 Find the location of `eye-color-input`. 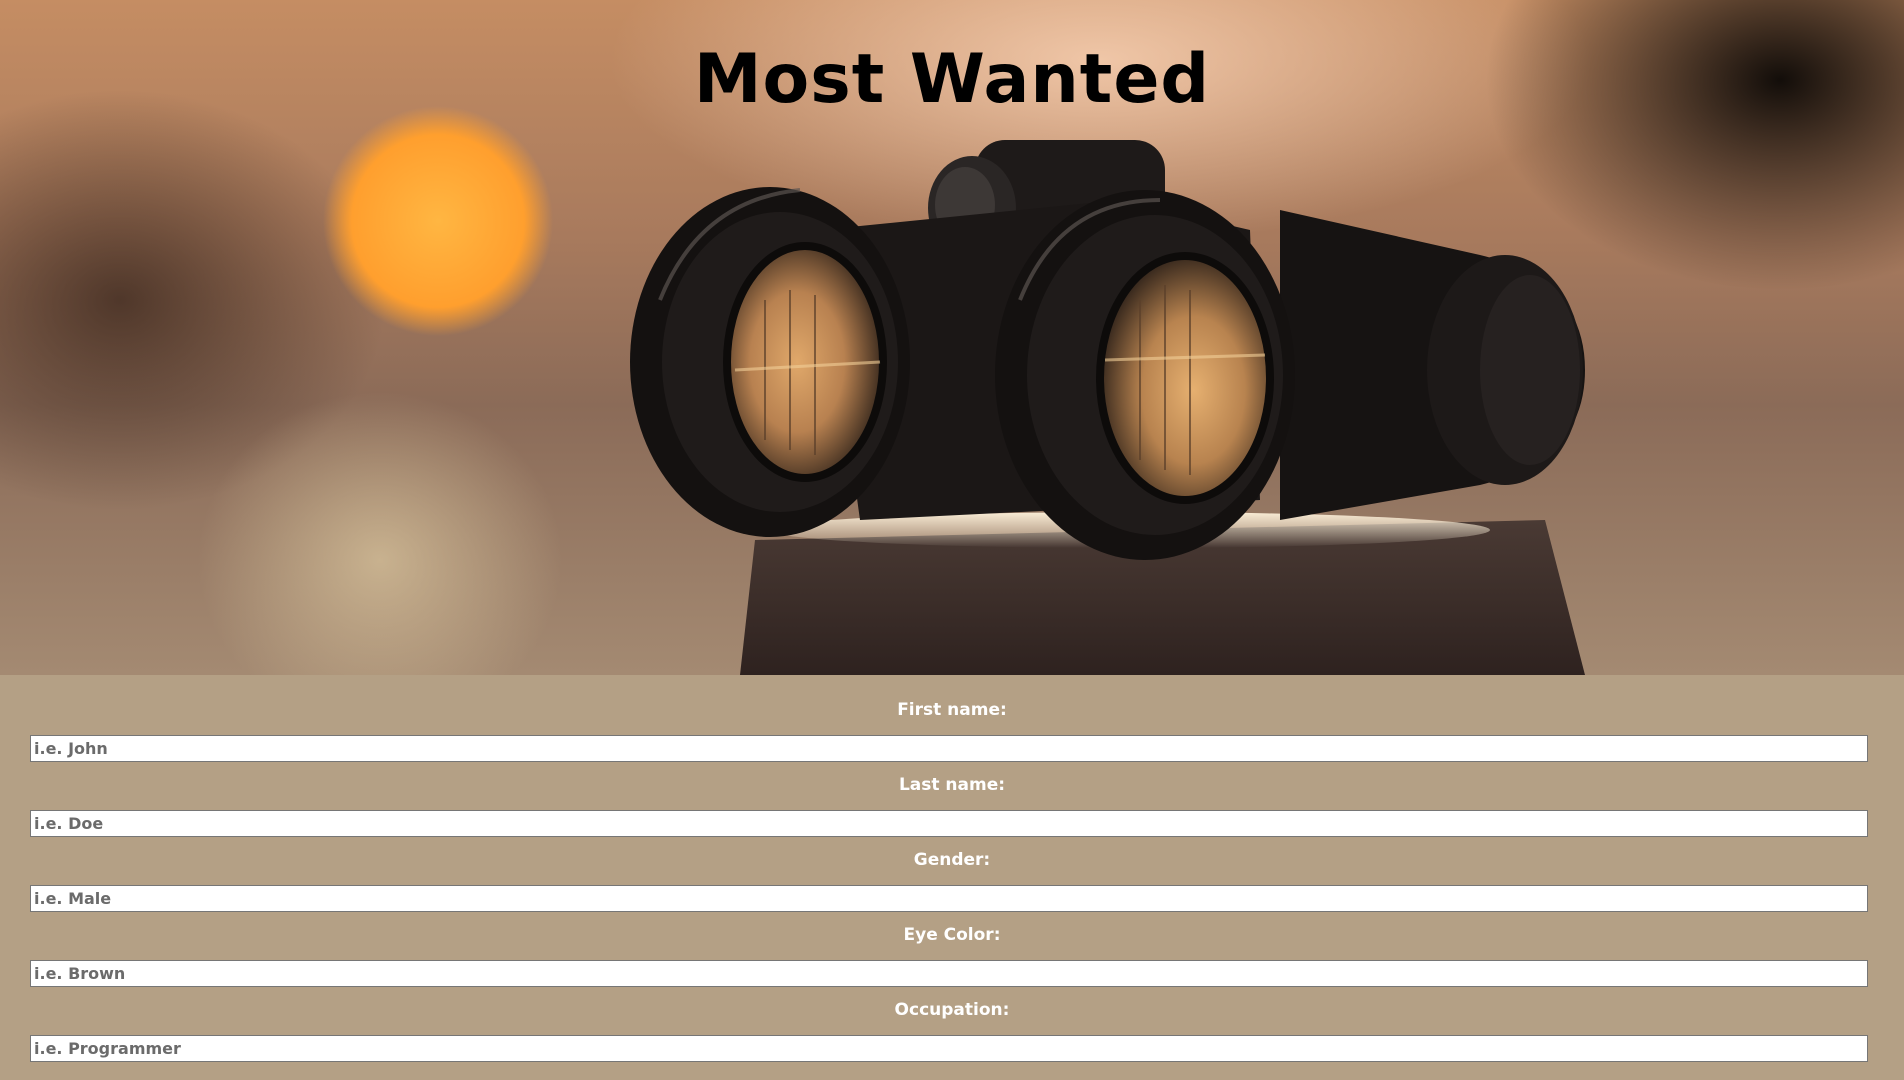

eye-color-input is located at coordinates (949, 973).